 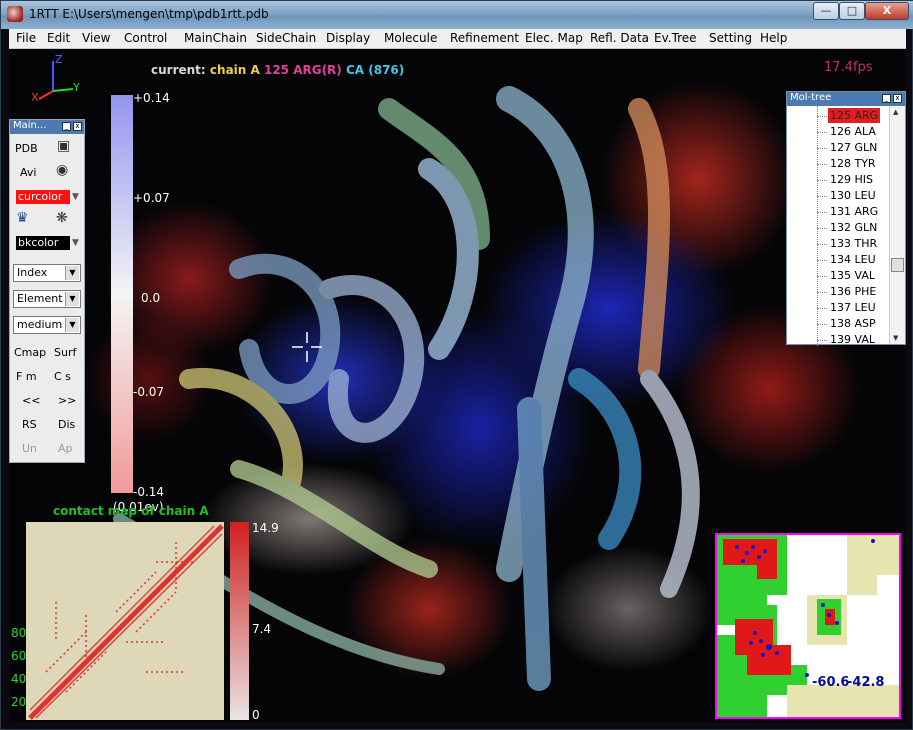 I want to click on index-select-value: Index, so click(x=32, y=272).